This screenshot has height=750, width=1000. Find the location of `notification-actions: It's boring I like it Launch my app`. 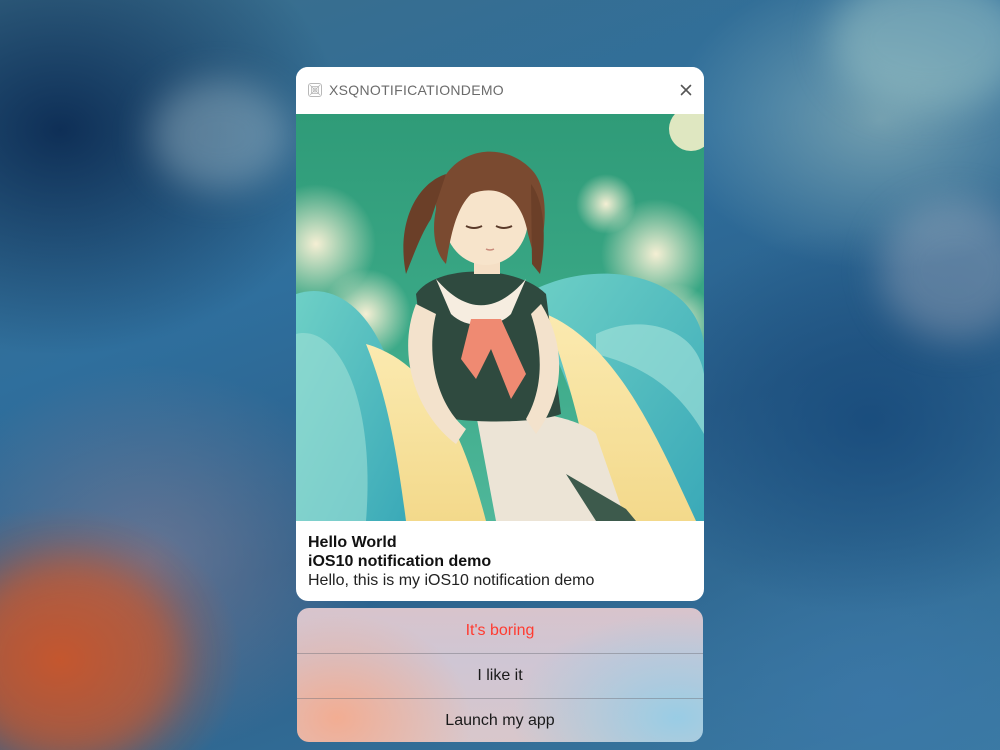

notification-actions: It's boring I like it Launch my app is located at coordinates (500, 675).